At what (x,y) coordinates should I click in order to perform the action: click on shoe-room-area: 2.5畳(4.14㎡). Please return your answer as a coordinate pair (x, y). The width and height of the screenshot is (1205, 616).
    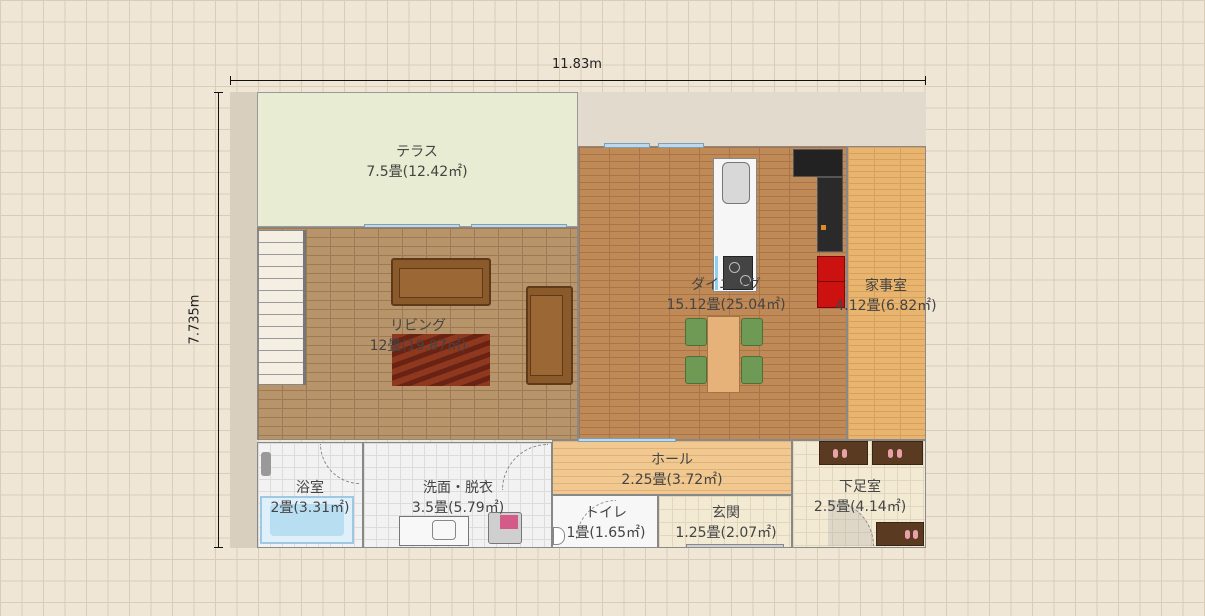
    Looking at the image, I should click on (860, 507).